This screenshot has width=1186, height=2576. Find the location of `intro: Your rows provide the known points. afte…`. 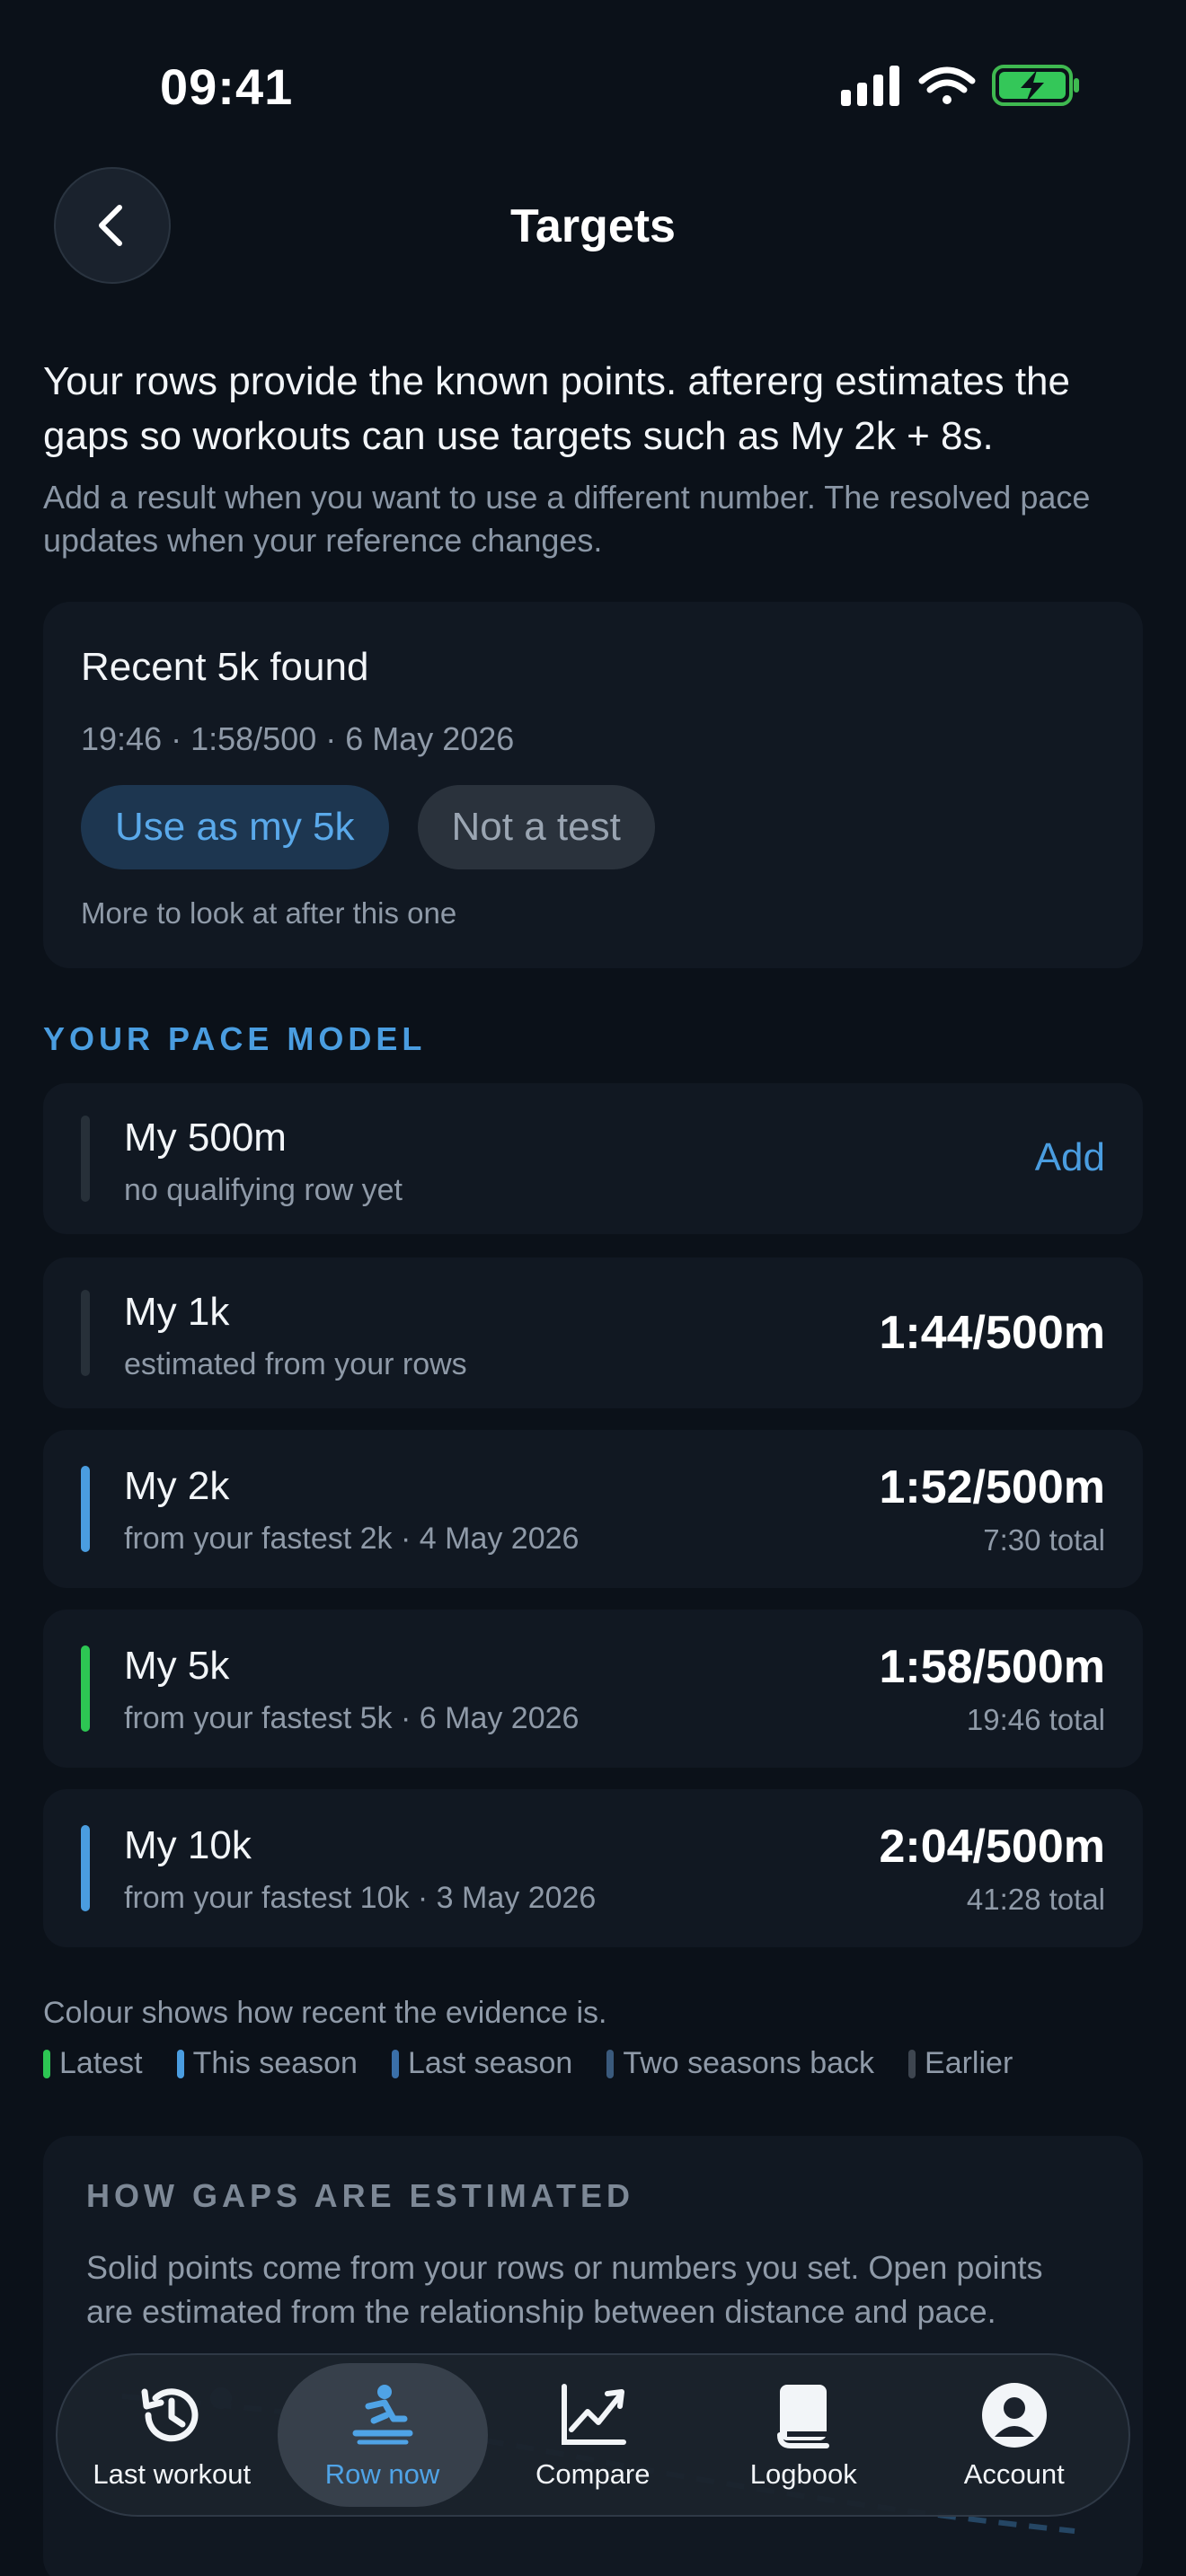

intro: Your rows provide the known points. afte… is located at coordinates (595, 458).